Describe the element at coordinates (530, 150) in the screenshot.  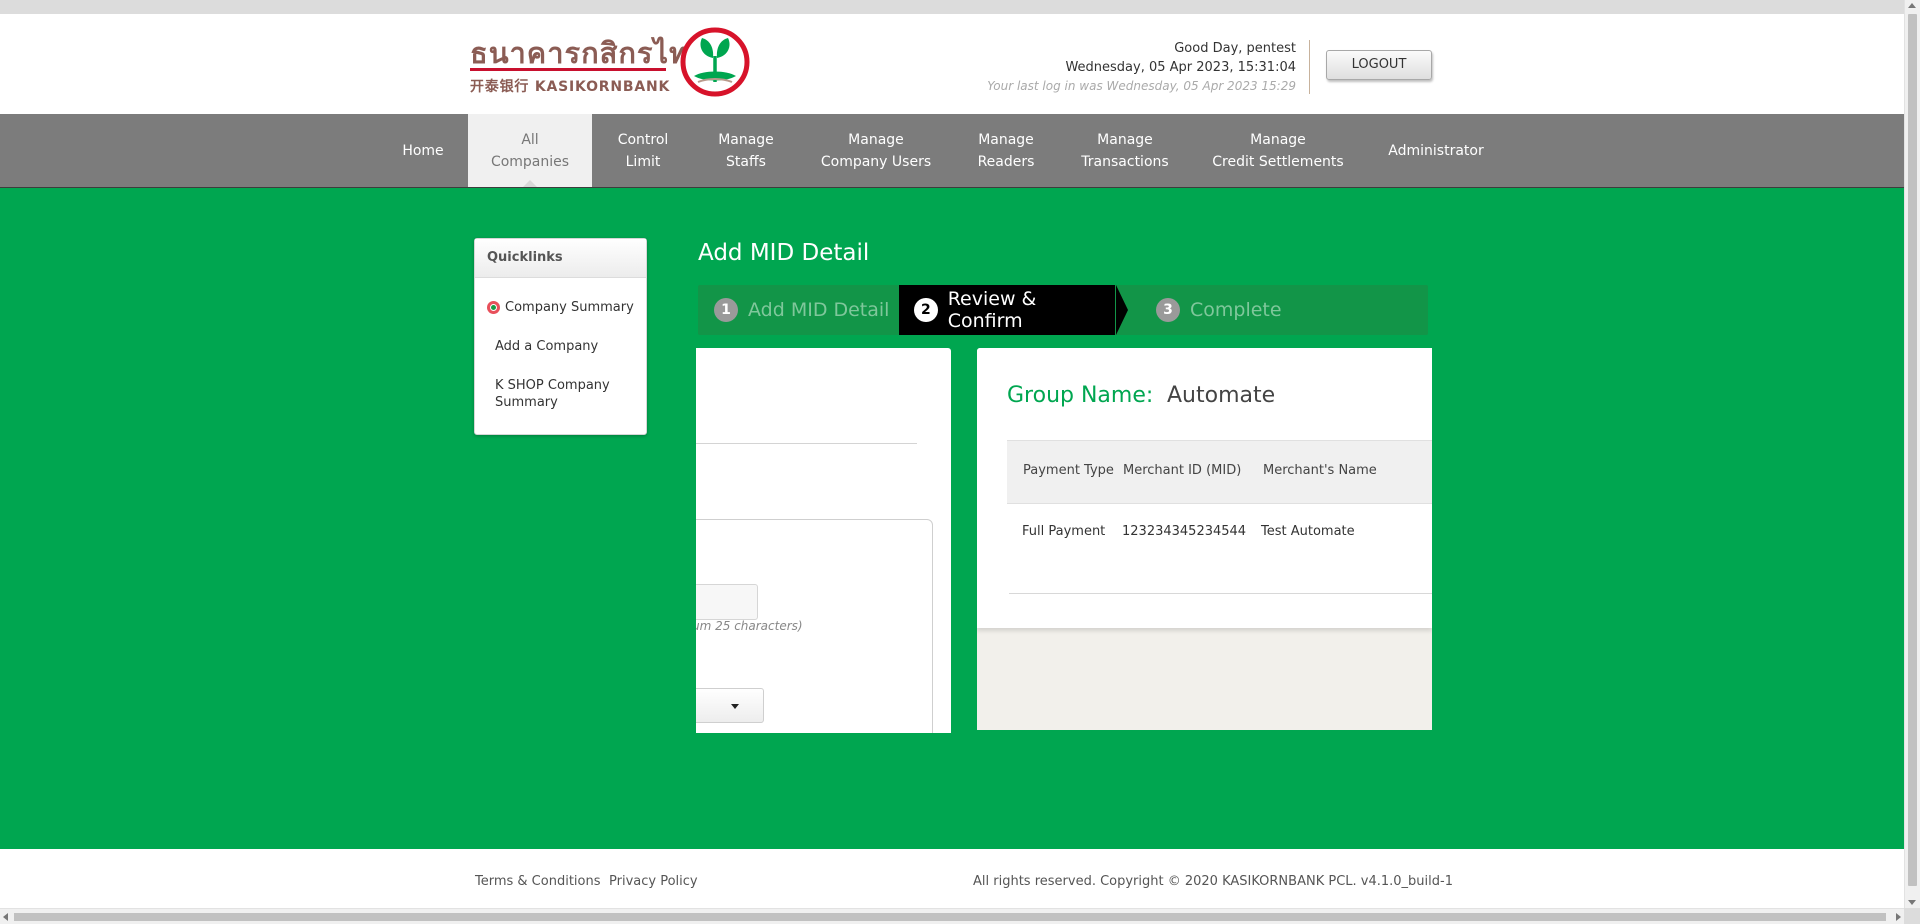
I see `nav-item-all-companies: All Companies` at that location.